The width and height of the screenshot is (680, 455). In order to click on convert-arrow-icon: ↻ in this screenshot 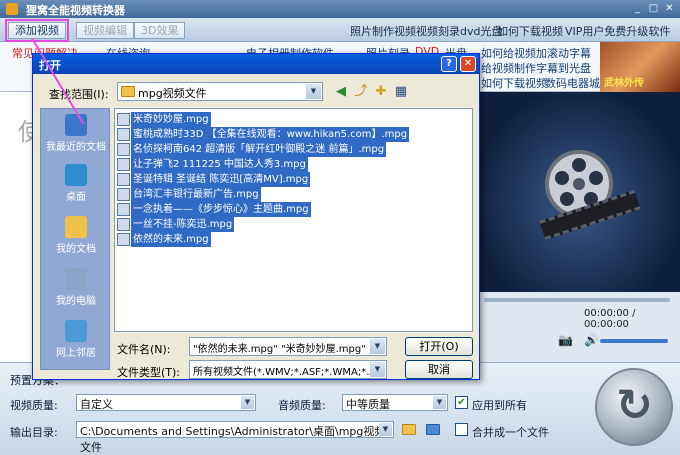, I will do `click(634, 405)`.